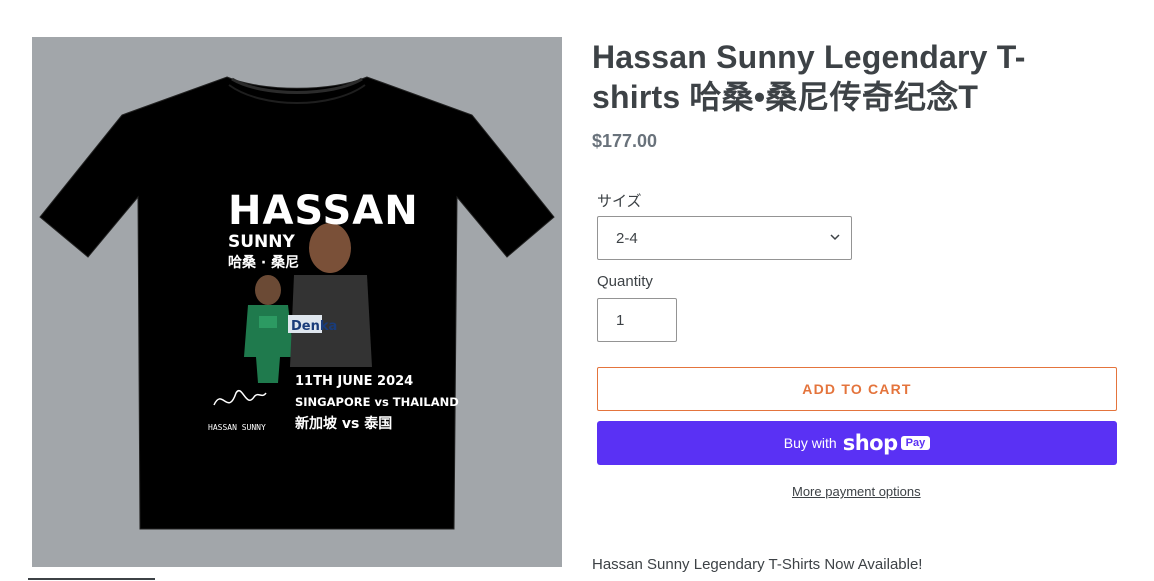  What do you see at coordinates (625, 141) in the screenshot?
I see `product-price: $177.00` at bounding box center [625, 141].